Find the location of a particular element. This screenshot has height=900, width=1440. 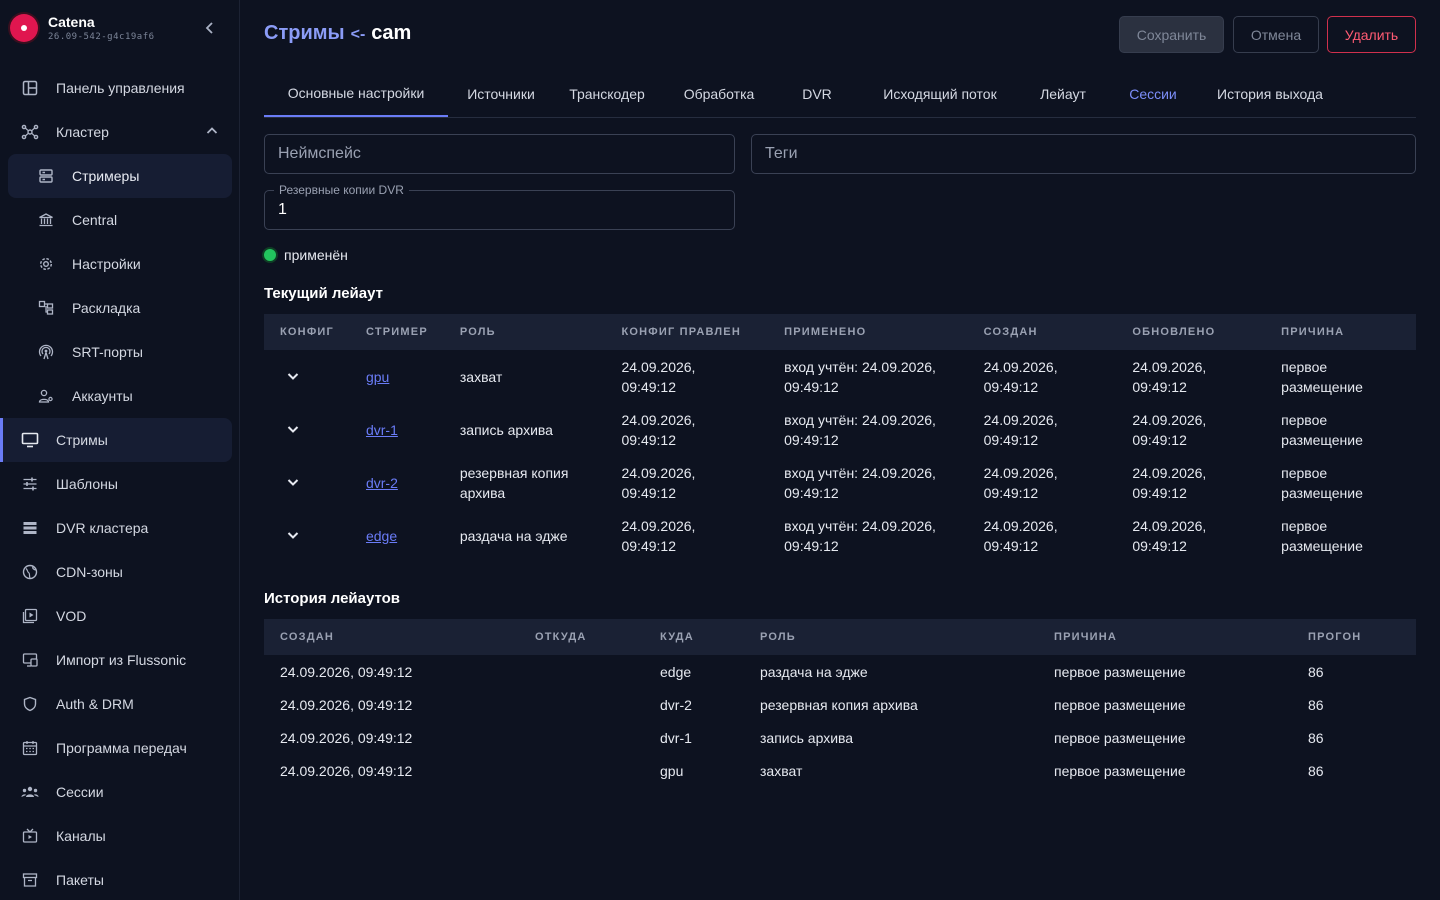

sidebar-item-cluster-dvr: DVR кластера is located at coordinates (120, 528).